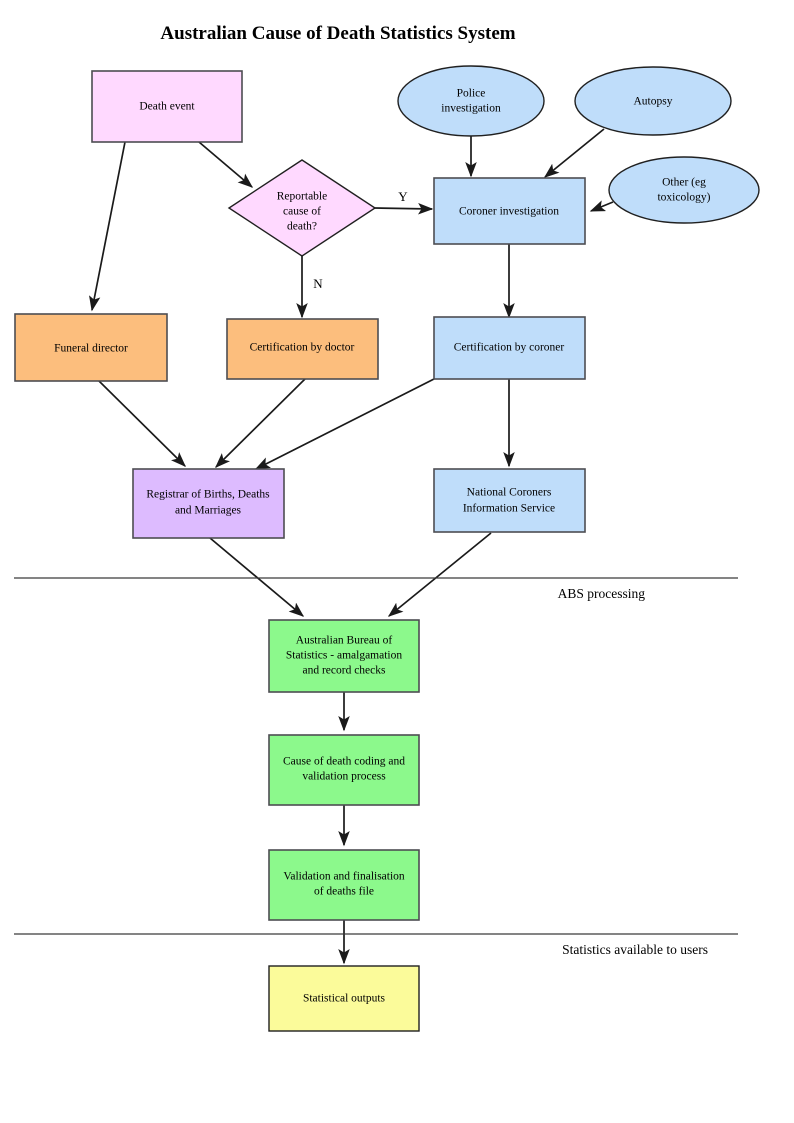 The width and height of the screenshot is (794, 1123). I want to click on node-other-toxicology-label-line-1: Other (eg, so click(684, 183).